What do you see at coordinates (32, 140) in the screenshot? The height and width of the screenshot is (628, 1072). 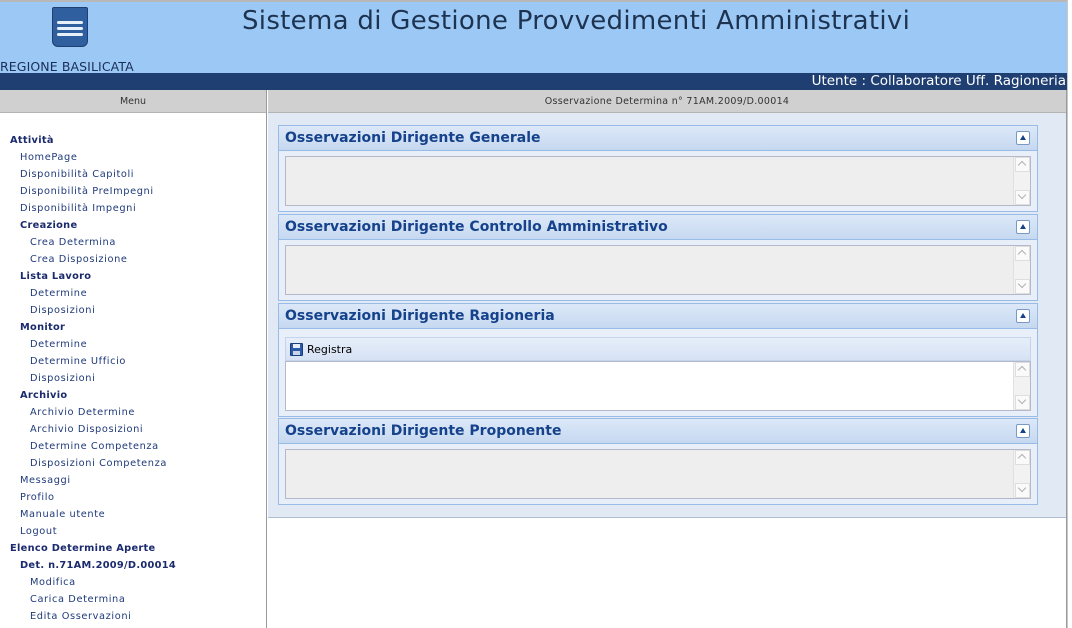 I see `menu-section-attivit: Attività` at bounding box center [32, 140].